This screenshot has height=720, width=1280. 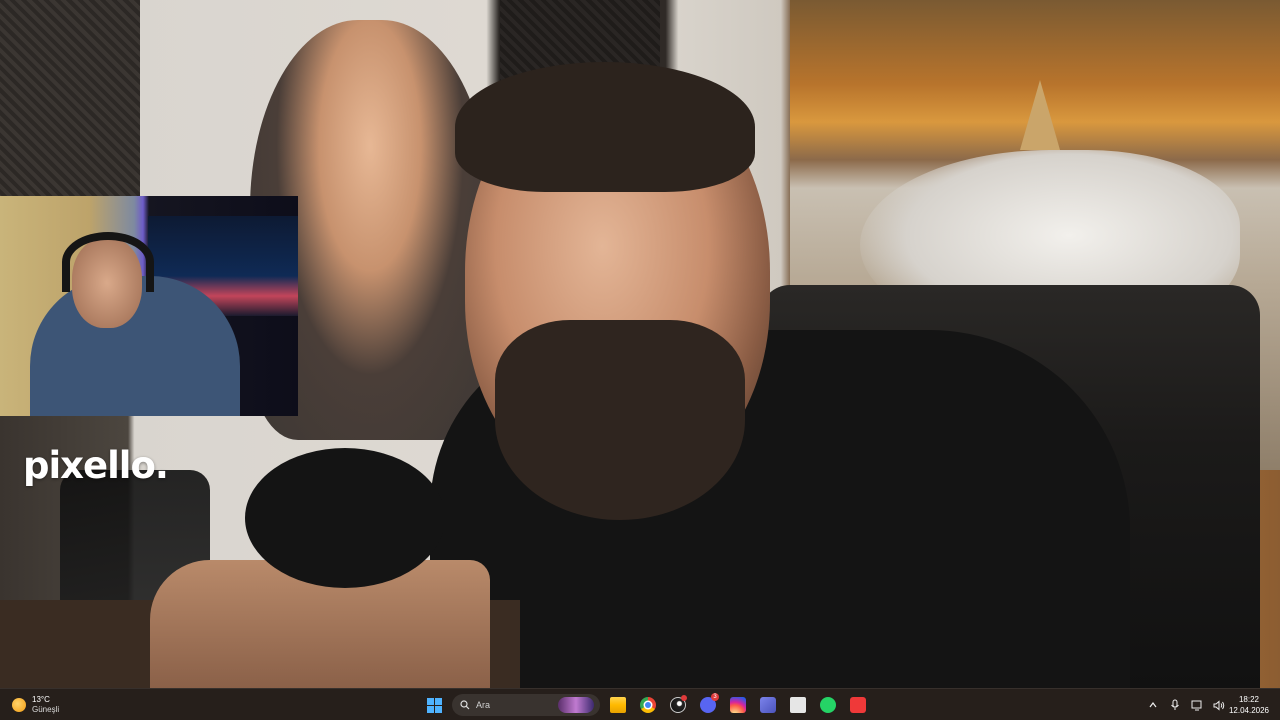 I want to click on search-placeholder: Ara, so click(x=483, y=705).